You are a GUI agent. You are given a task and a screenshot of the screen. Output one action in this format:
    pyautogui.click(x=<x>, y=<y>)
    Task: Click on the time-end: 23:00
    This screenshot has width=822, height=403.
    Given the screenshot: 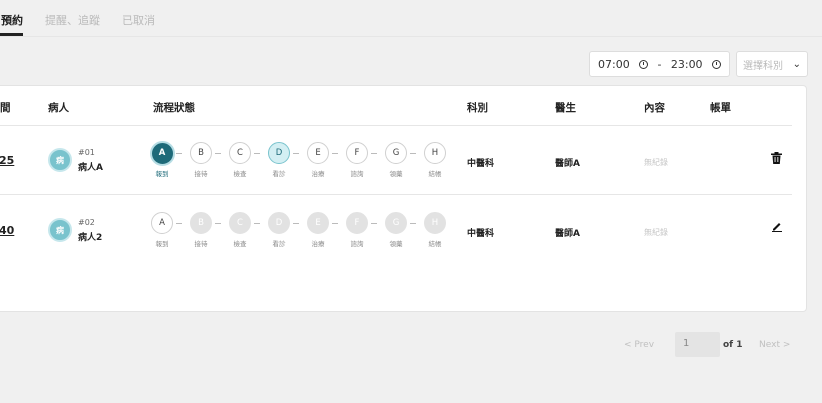 What is the action you would take?
    pyautogui.click(x=687, y=64)
    